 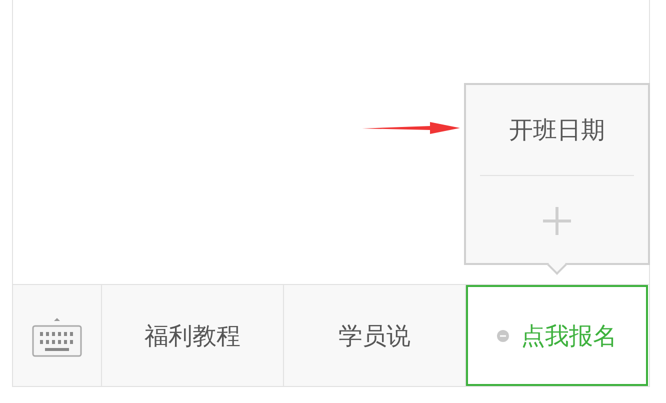 What do you see at coordinates (57, 335) in the screenshot?
I see `keyboard-button` at bounding box center [57, 335].